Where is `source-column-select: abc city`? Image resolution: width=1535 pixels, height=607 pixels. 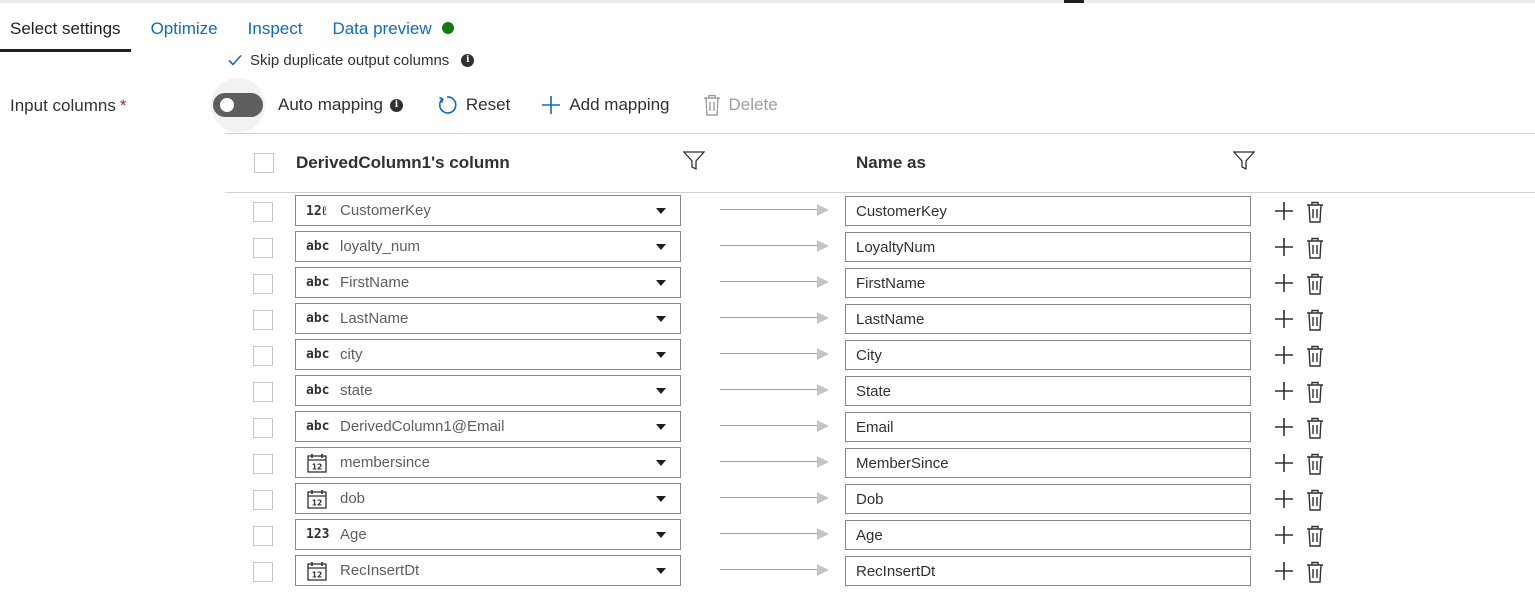
source-column-select: abc city is located at coordinates (488, 354).